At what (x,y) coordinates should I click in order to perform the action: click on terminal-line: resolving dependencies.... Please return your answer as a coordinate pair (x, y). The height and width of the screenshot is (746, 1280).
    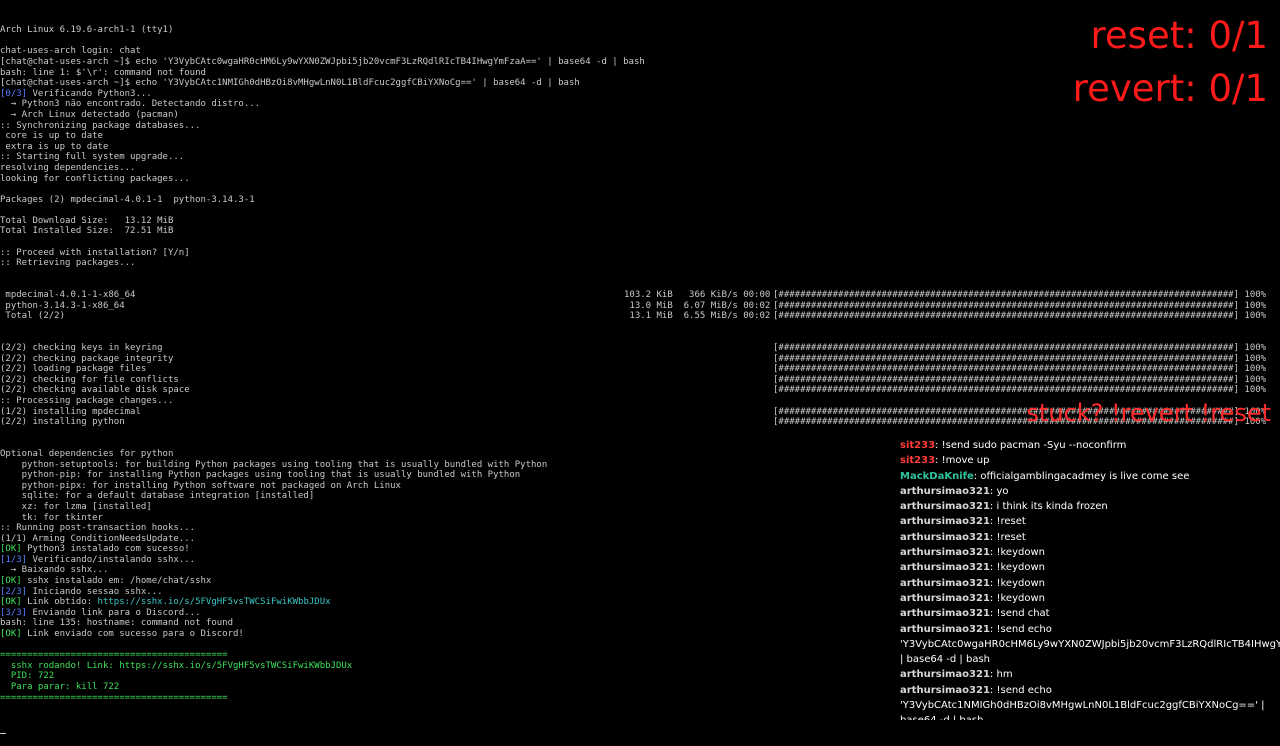
    Looking at the image, I should click on (640, 168).